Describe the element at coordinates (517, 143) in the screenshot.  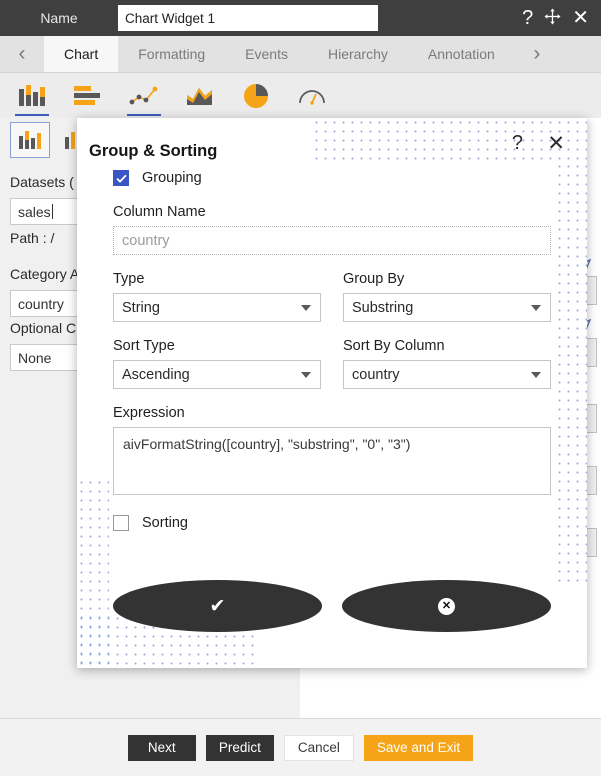
I see `dialog-help-icon: ?` at that location.